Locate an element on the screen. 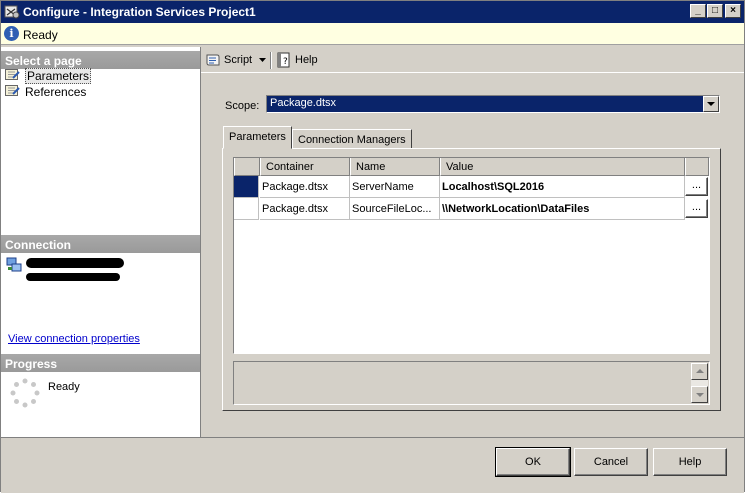 Image resolution: width=747 pixels, height=494 pixels. redacted-user-name is located at coordinates (73, 277).